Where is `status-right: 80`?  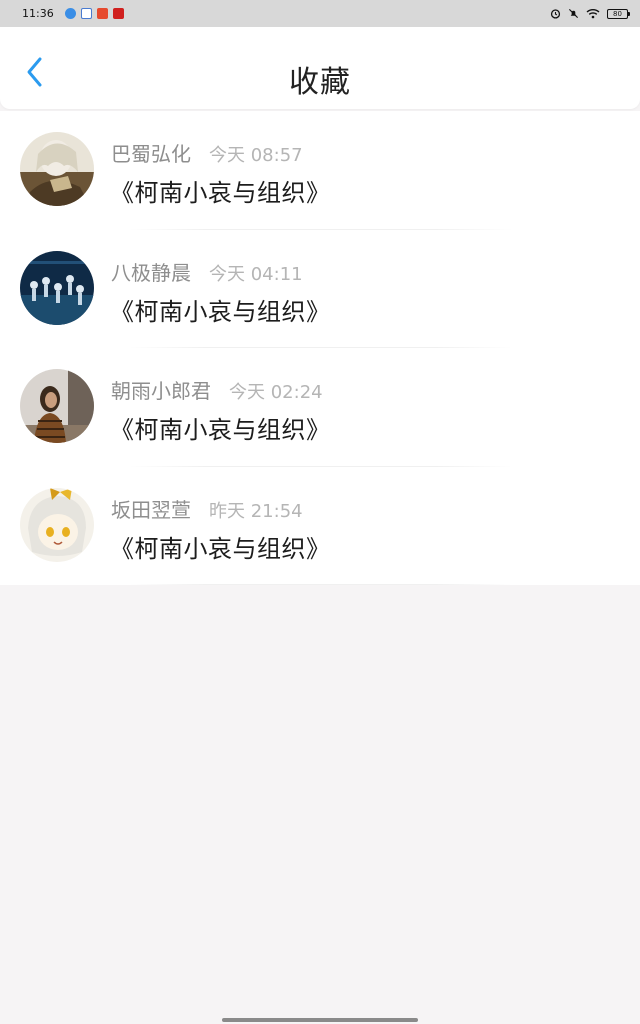
status-right: 80 is located at coordinates (590, 13).